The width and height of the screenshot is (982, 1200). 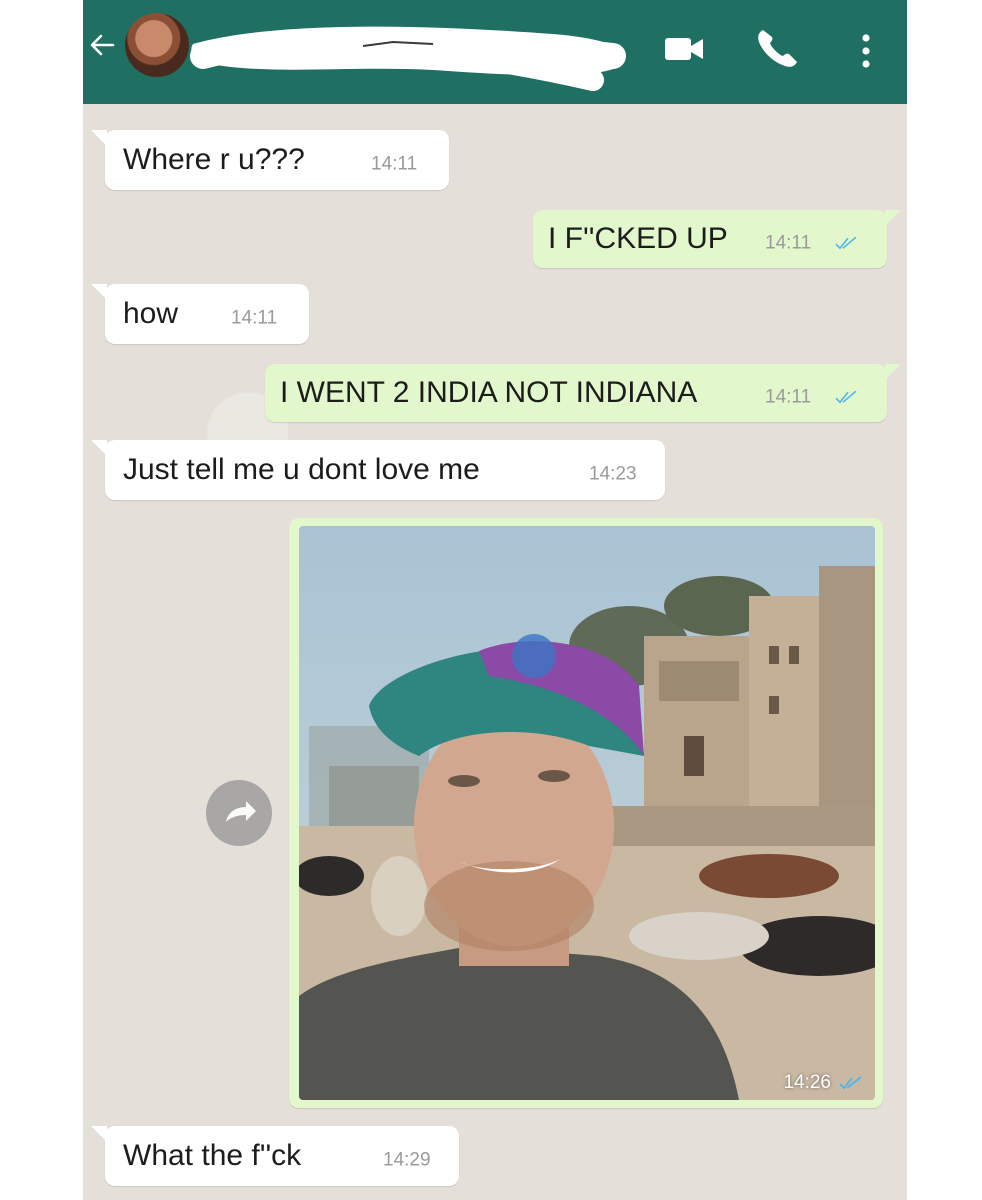 I want to click on message-incoming: What the f''ck 14:29, so click(x=275, y=1156).